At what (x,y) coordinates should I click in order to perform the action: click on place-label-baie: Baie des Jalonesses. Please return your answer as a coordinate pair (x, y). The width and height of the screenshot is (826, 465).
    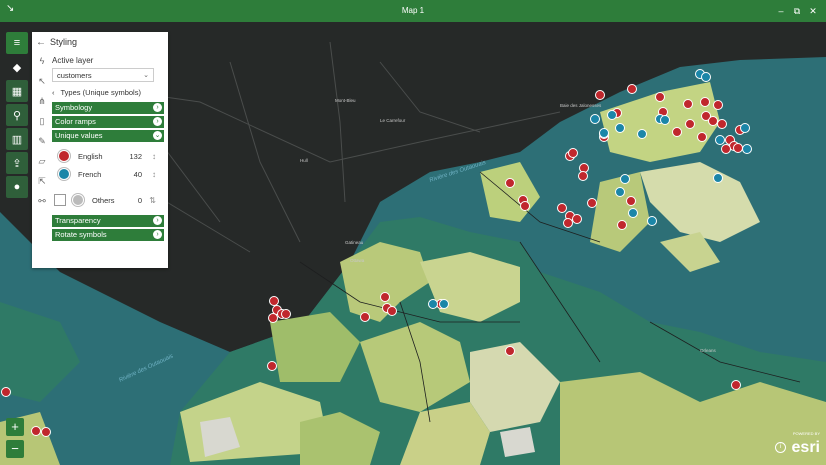
    Looking at the image, I should click on (581, 105).